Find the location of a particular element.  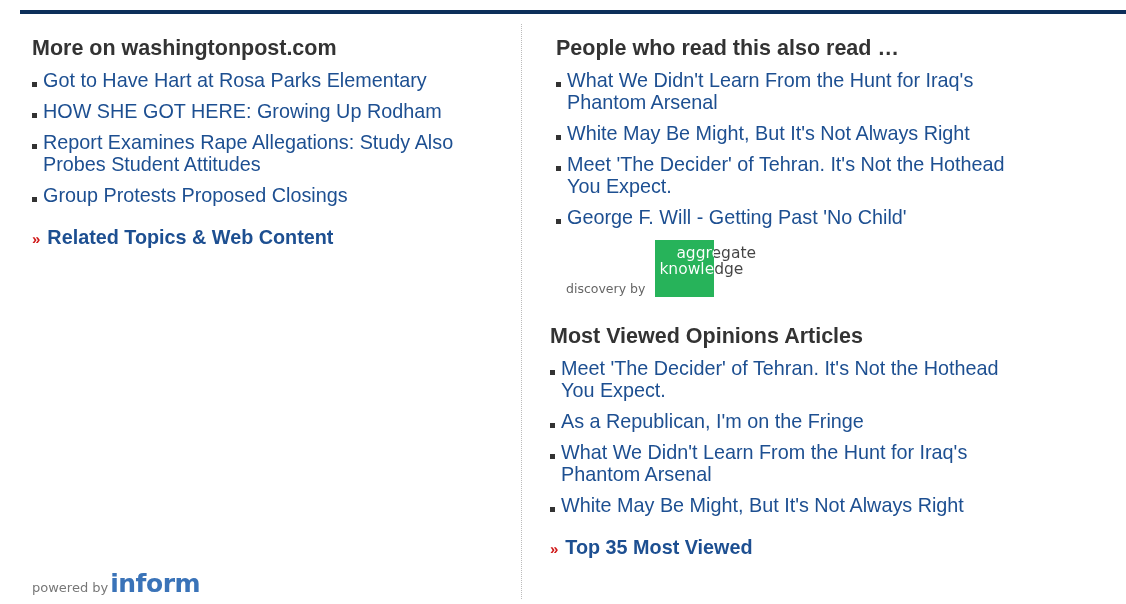

article-link: Group Protests Proposed Closings is located at coordinates (195, 195).